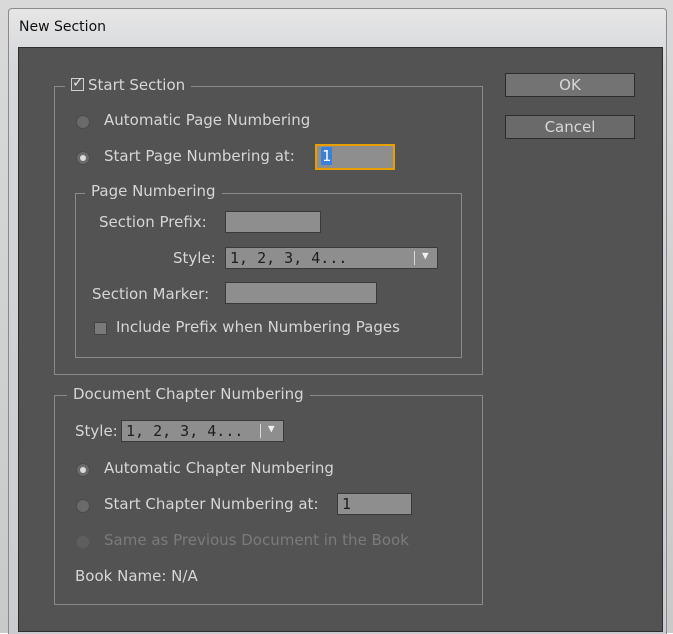  What do you see at coordinates (188, 394) in the screenshot?
I see `chapter-numbering-legend: Document Chapter Numbering` at bounding box center [188, 394].